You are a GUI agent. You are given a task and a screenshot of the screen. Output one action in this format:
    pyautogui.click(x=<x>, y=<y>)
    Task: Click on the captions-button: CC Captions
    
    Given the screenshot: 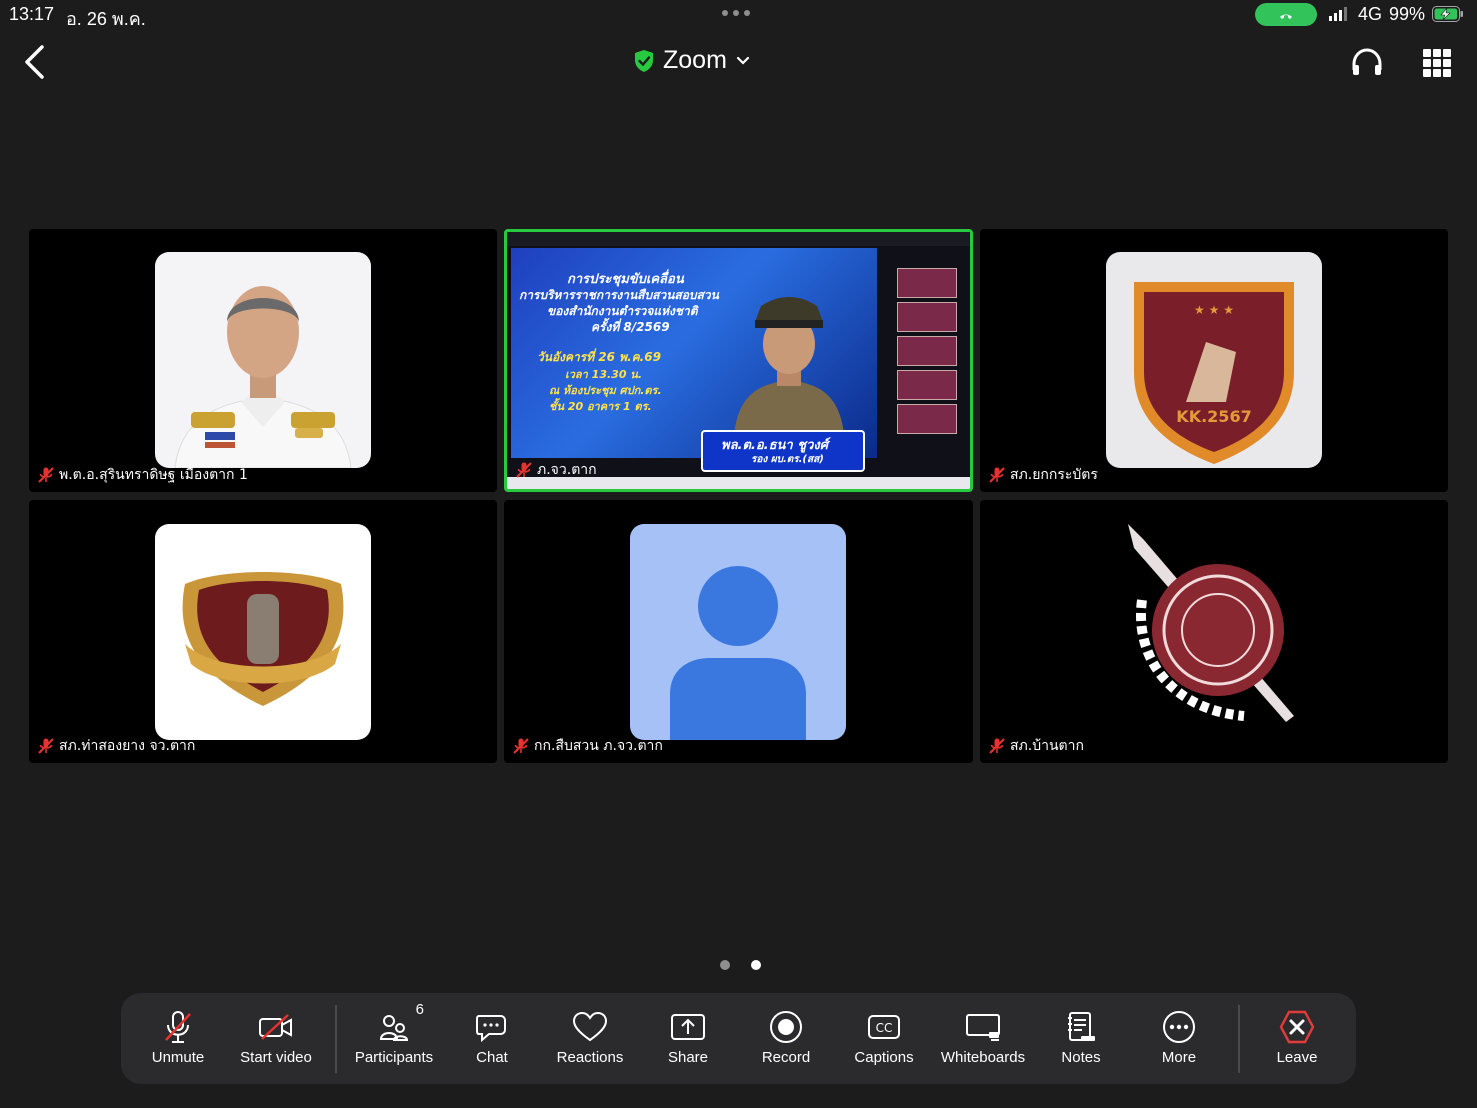 What is the action you would take?
    pyautogui.click(x=884, y=1038)
    